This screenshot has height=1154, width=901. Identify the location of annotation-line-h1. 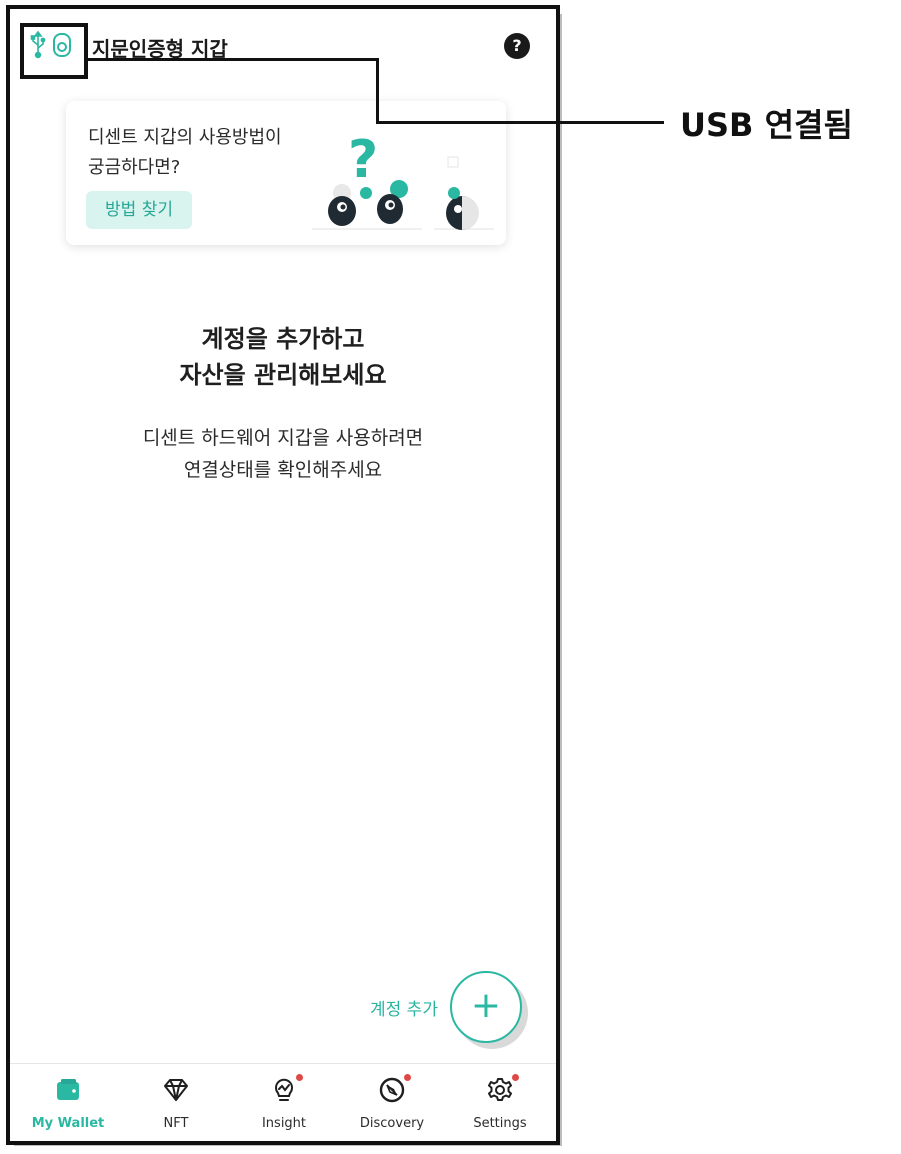
(231, 59).